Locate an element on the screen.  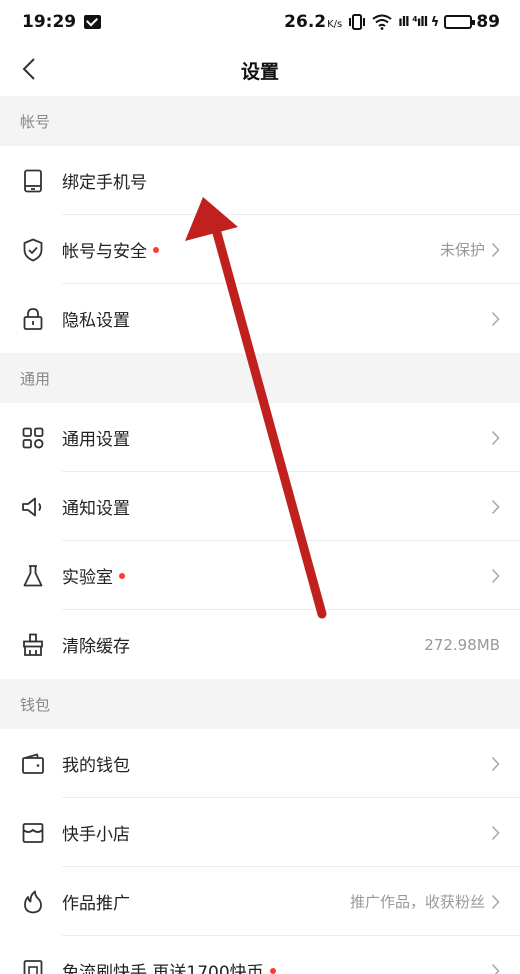
vibrate-icon is located at coordinates (357, 22).